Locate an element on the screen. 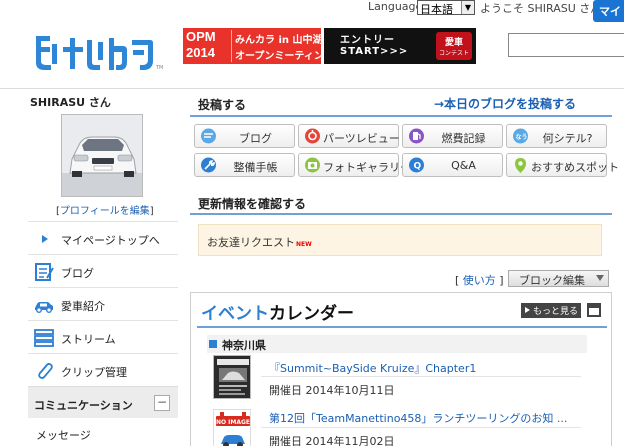  language-select-value: 日本語 is located at coordinates (436, 9).